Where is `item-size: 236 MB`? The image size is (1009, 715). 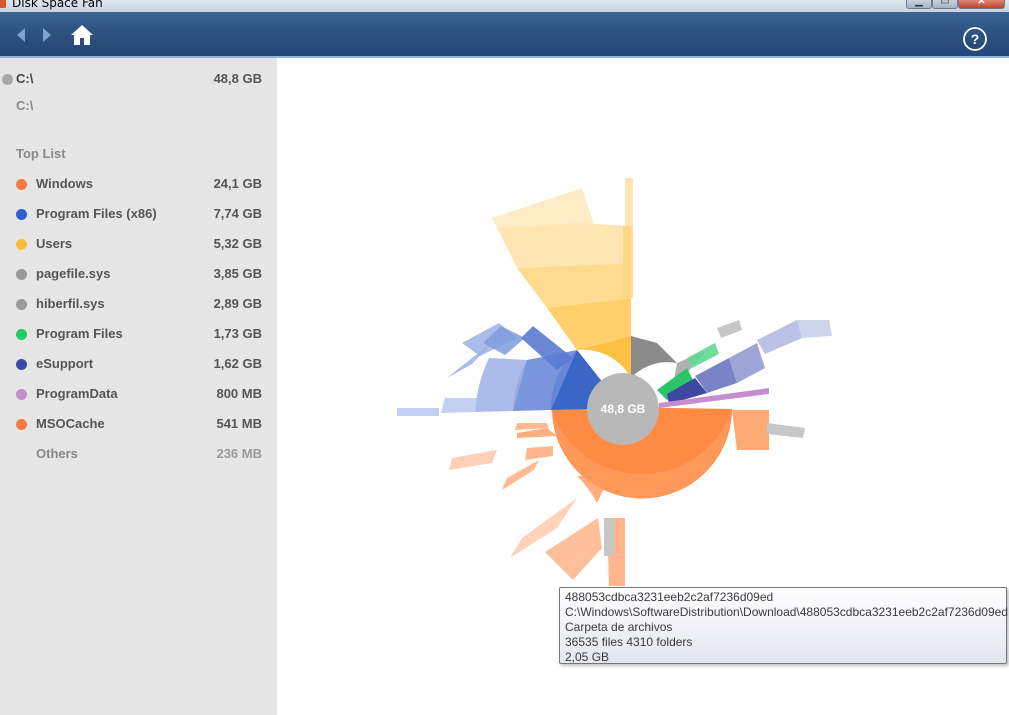
item-size: 236 MB is located at coordinates (239, 453).